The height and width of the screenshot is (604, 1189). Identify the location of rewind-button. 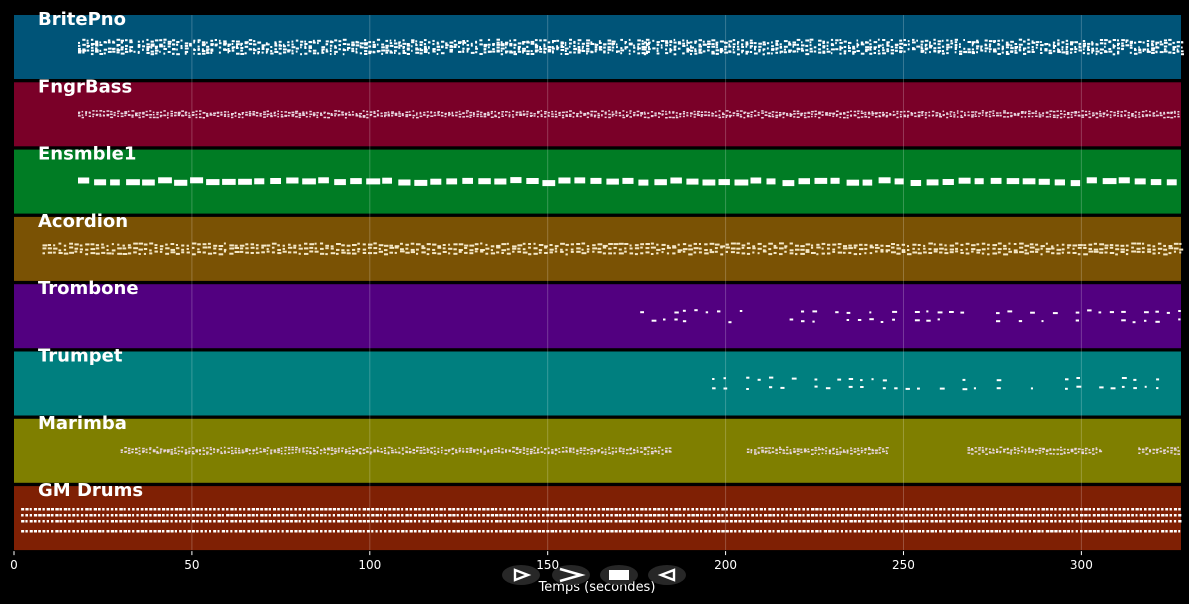
(667, 575).